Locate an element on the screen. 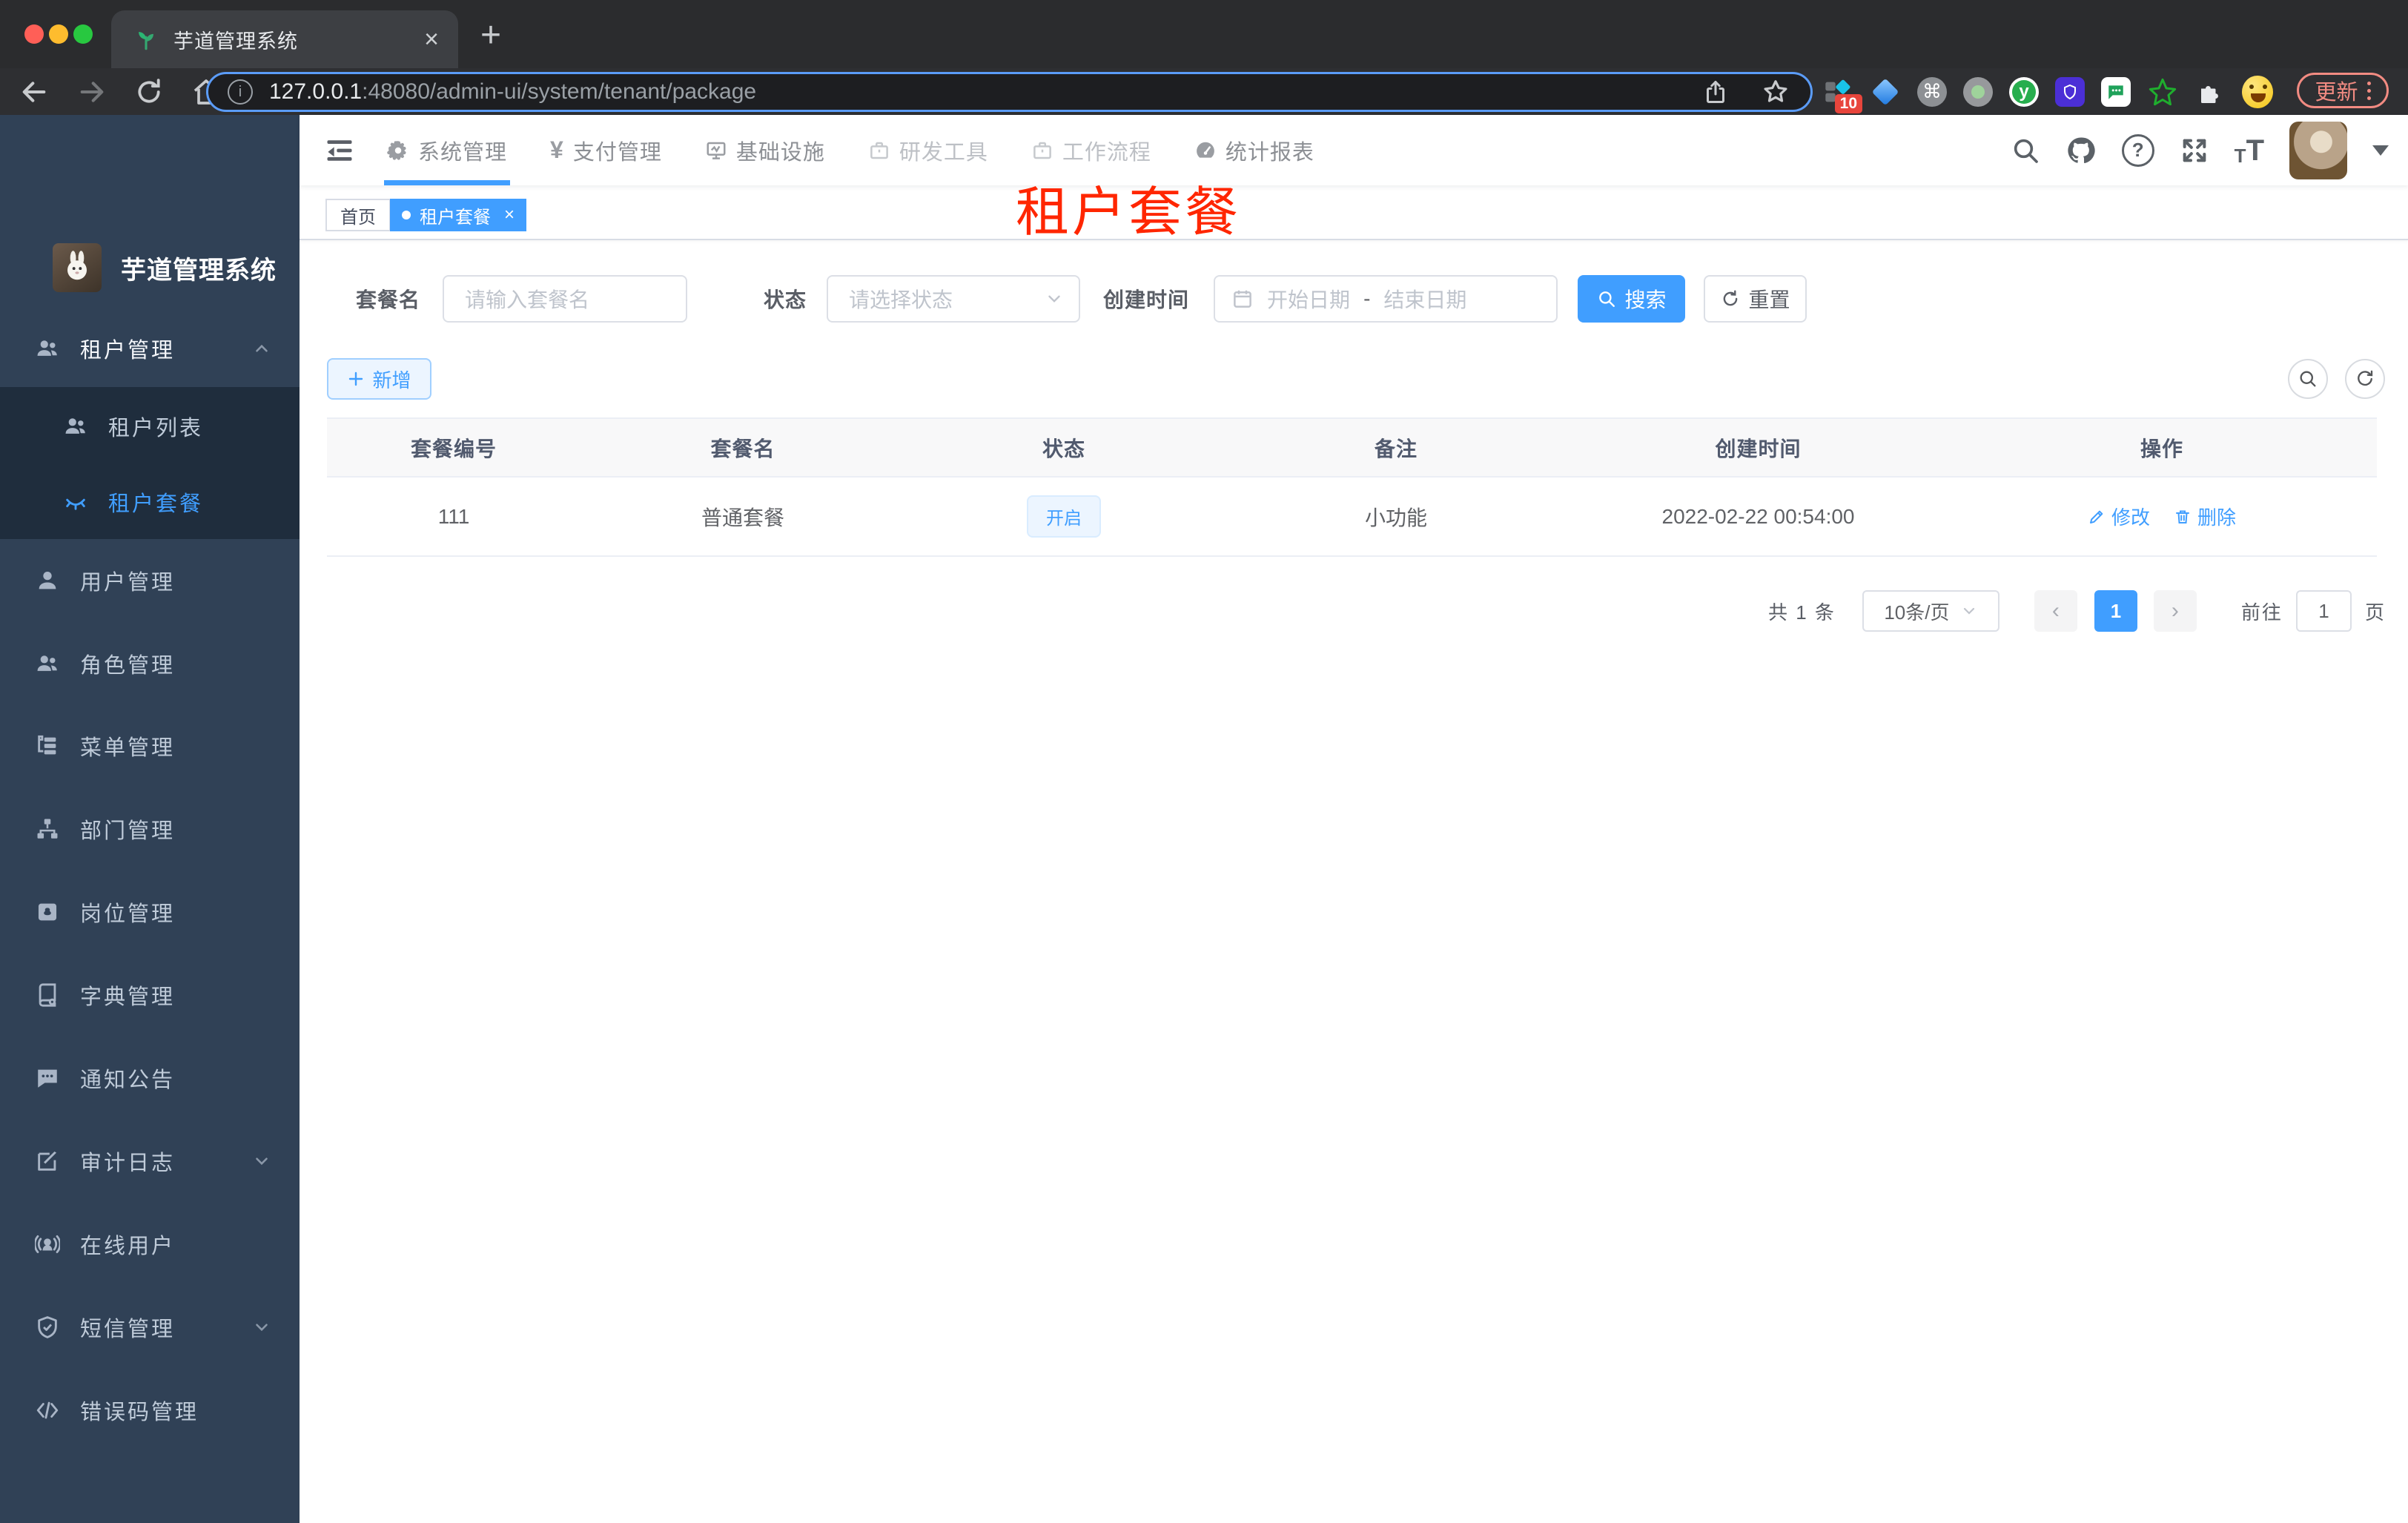  sidebar-item-notice: 通知公告 is located at coordinates (150, 1078).